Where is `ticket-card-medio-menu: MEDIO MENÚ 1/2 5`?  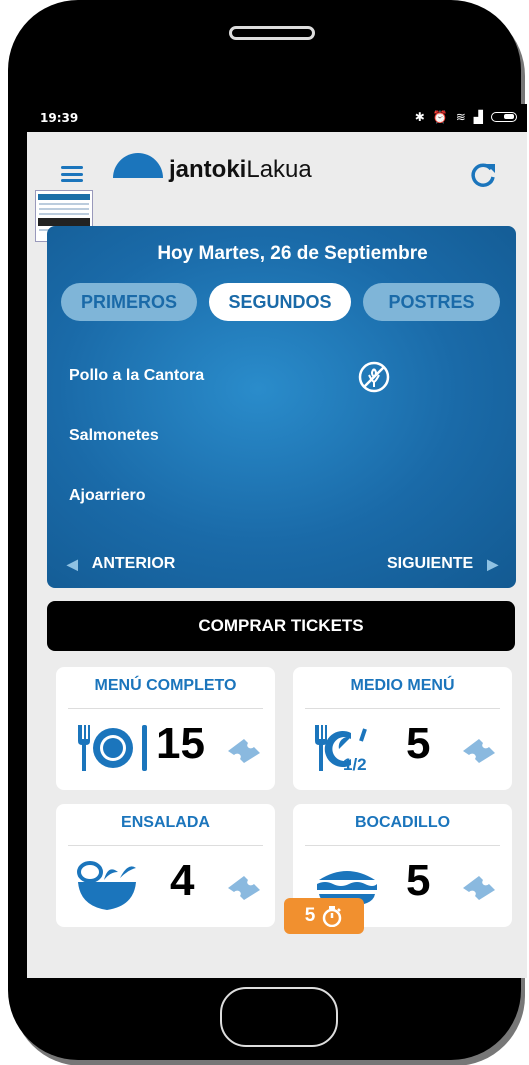
ticket-card-medio-menu: MEDIO MENÚ 1/2 5 is located at coordinates (402, 728).